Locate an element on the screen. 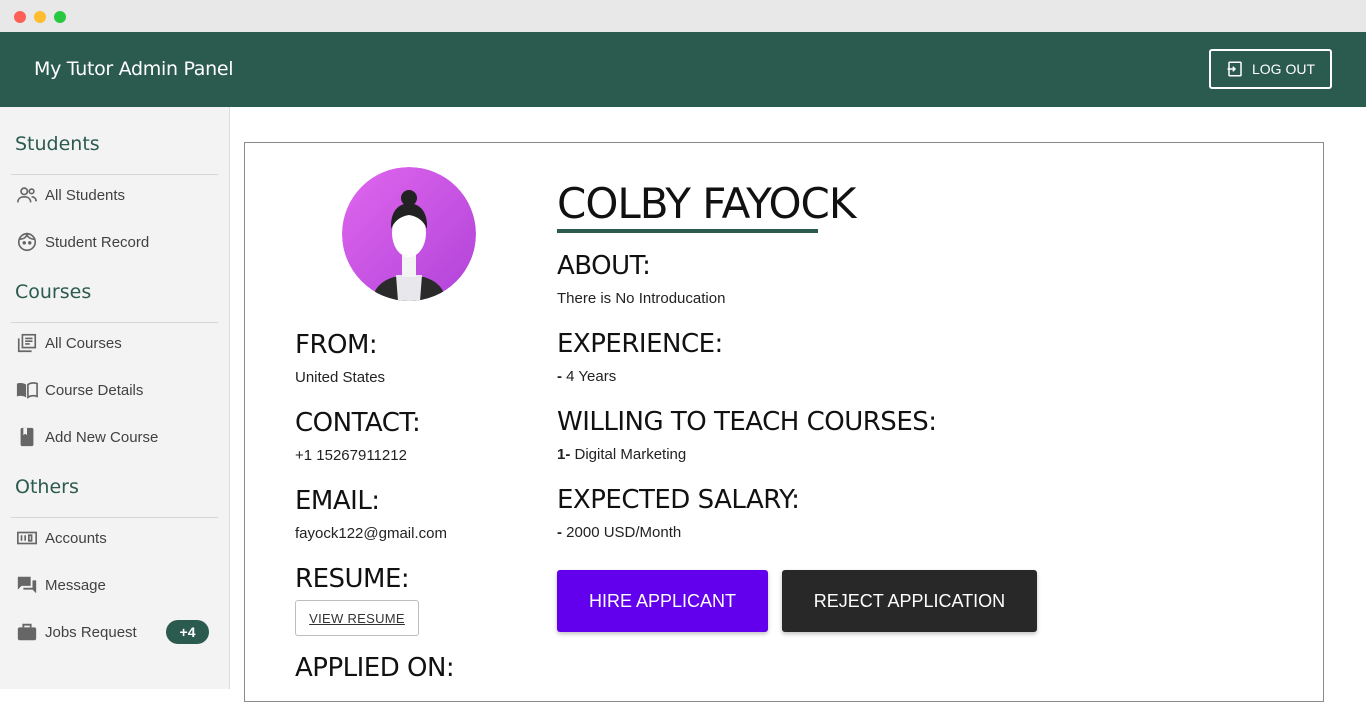 The height and width of the screenshot is (702, 1366). window-titlebar is located at coordinates (683, 16).